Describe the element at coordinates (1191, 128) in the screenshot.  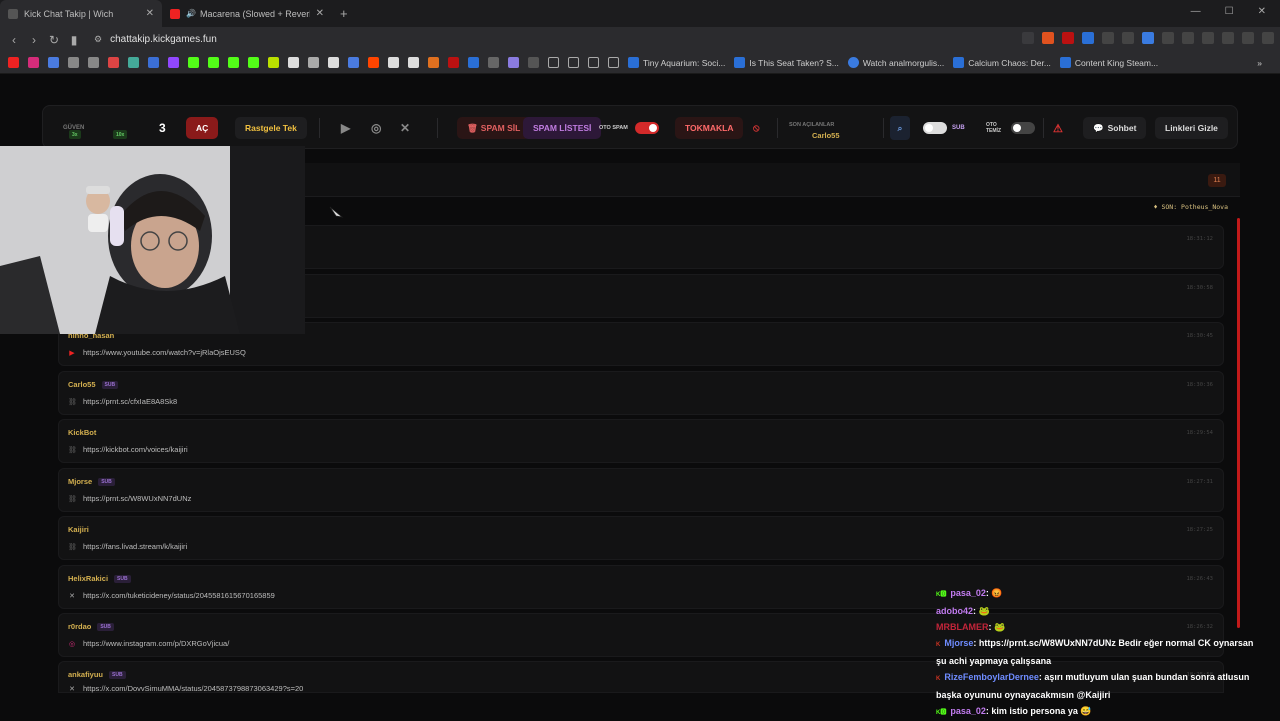
I see `hide-links-button: Linkleri Gizle` at that location.